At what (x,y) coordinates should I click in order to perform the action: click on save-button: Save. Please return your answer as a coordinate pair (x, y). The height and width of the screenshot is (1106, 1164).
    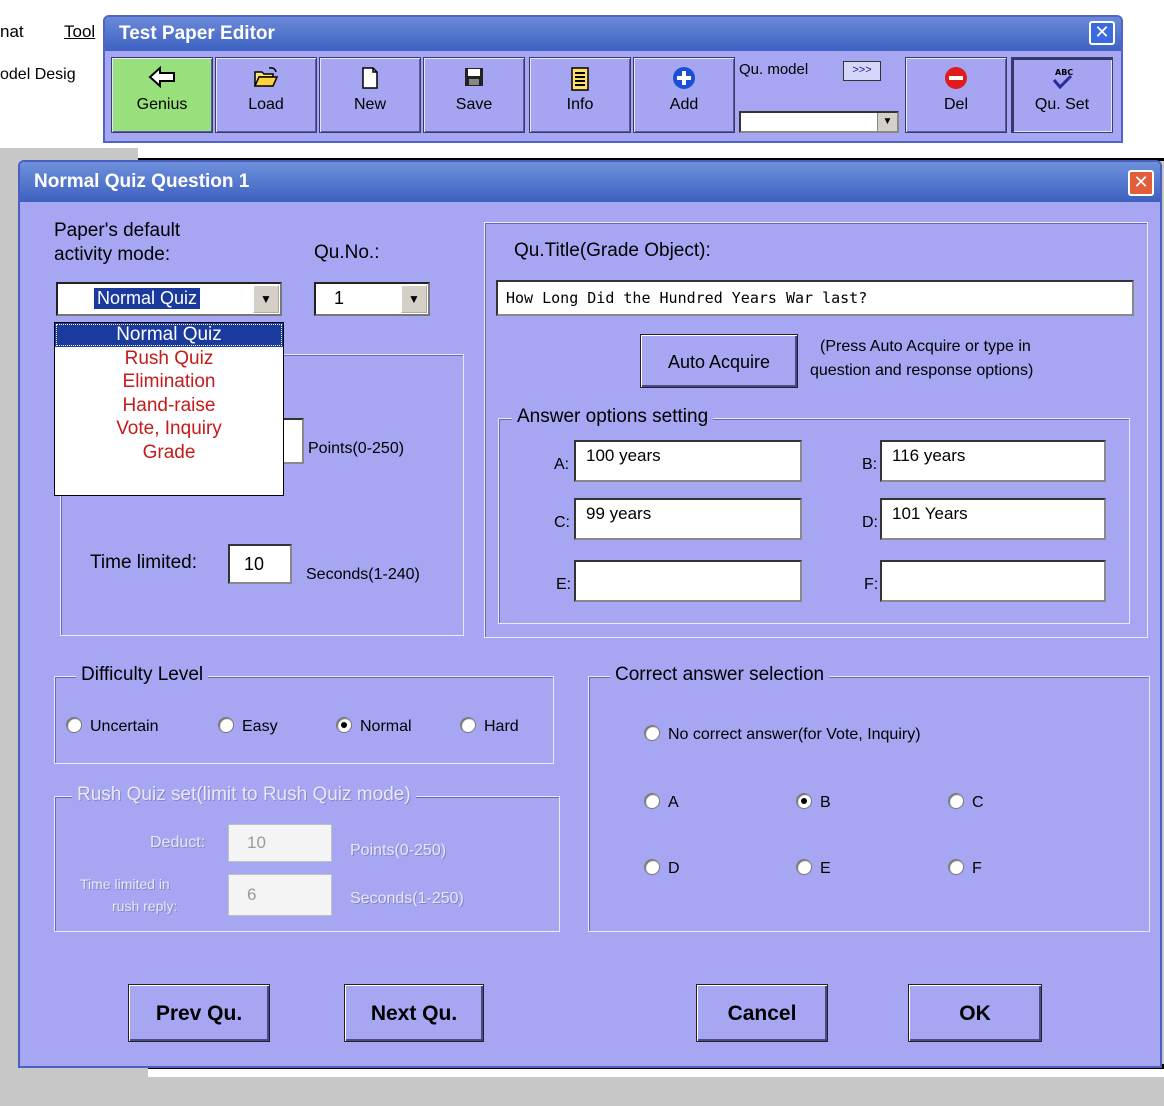
    Looking at the image, I should click on (474, 95).